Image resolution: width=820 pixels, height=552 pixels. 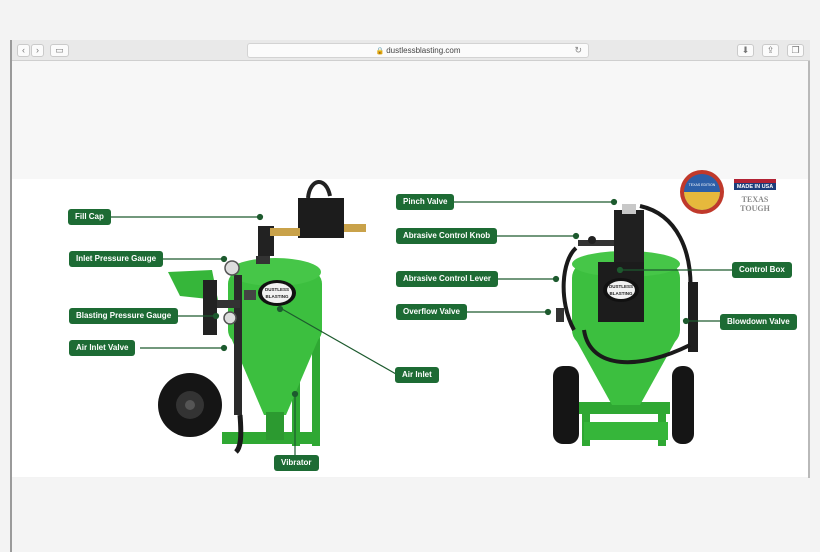 I want to click on texas-edition-badge: TEXAS EDITION, so click(x=702, y=192).